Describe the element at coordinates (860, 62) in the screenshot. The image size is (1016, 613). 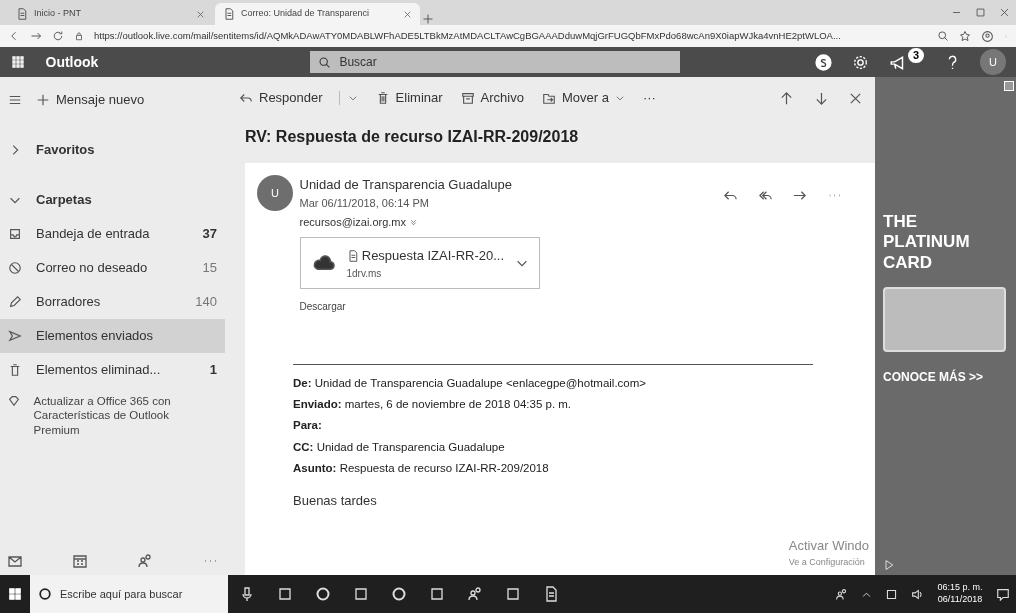
I see `settings-icon` at that location.